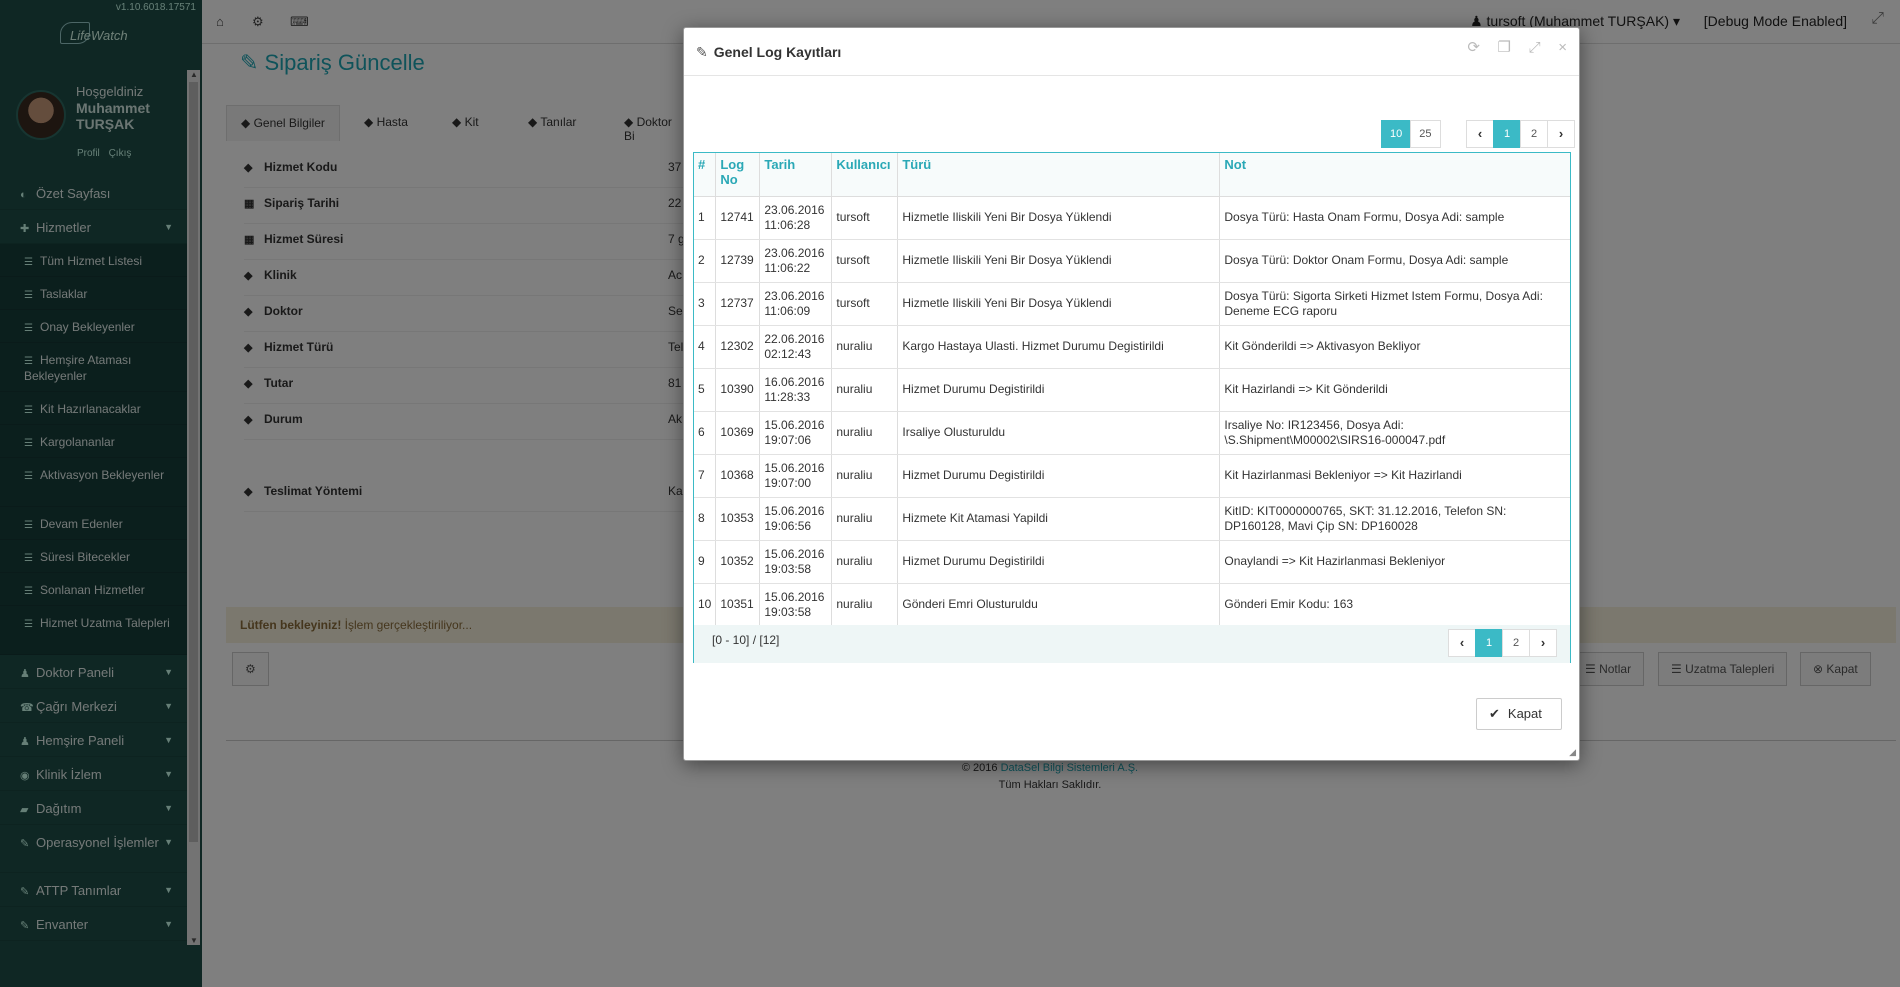  Describe the element at coordinates (794, 381) in the screenshot. I see `date-text: 16.06.2016` at that location.